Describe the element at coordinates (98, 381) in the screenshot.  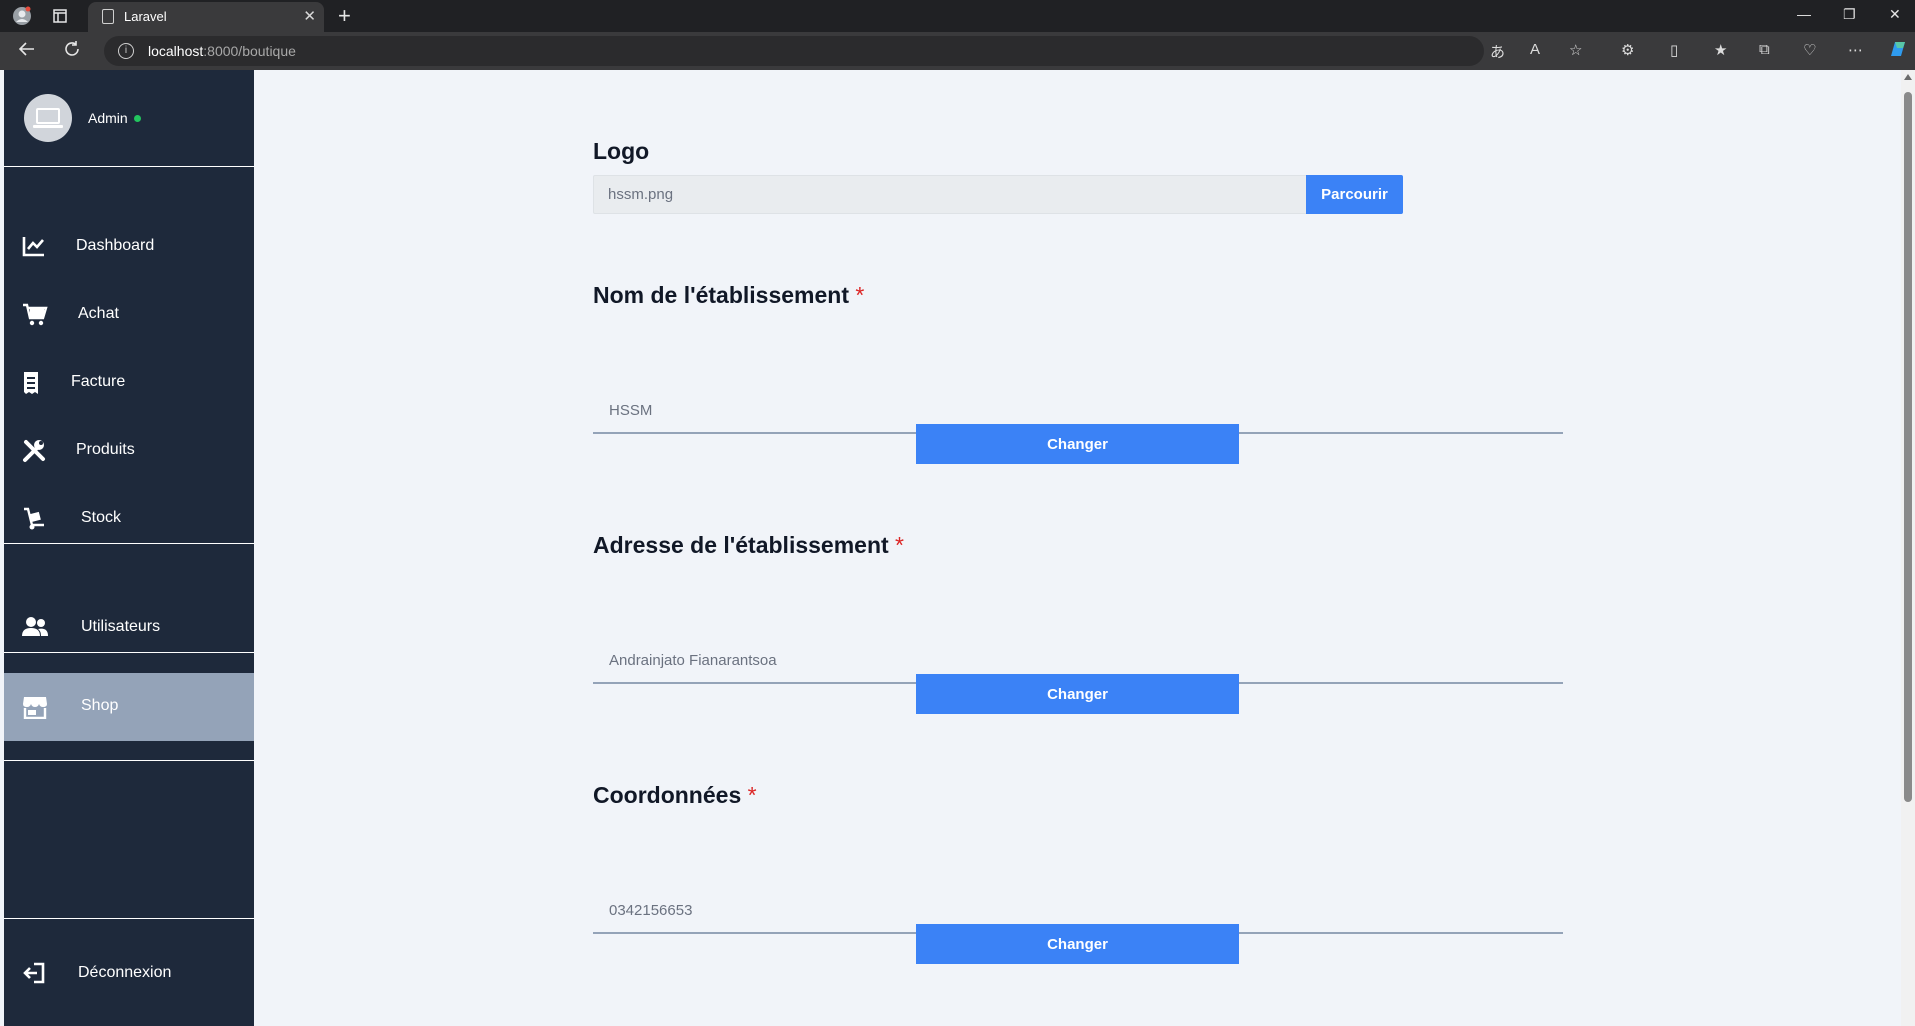
I see `sidebar-item-label: Facture` at that location.